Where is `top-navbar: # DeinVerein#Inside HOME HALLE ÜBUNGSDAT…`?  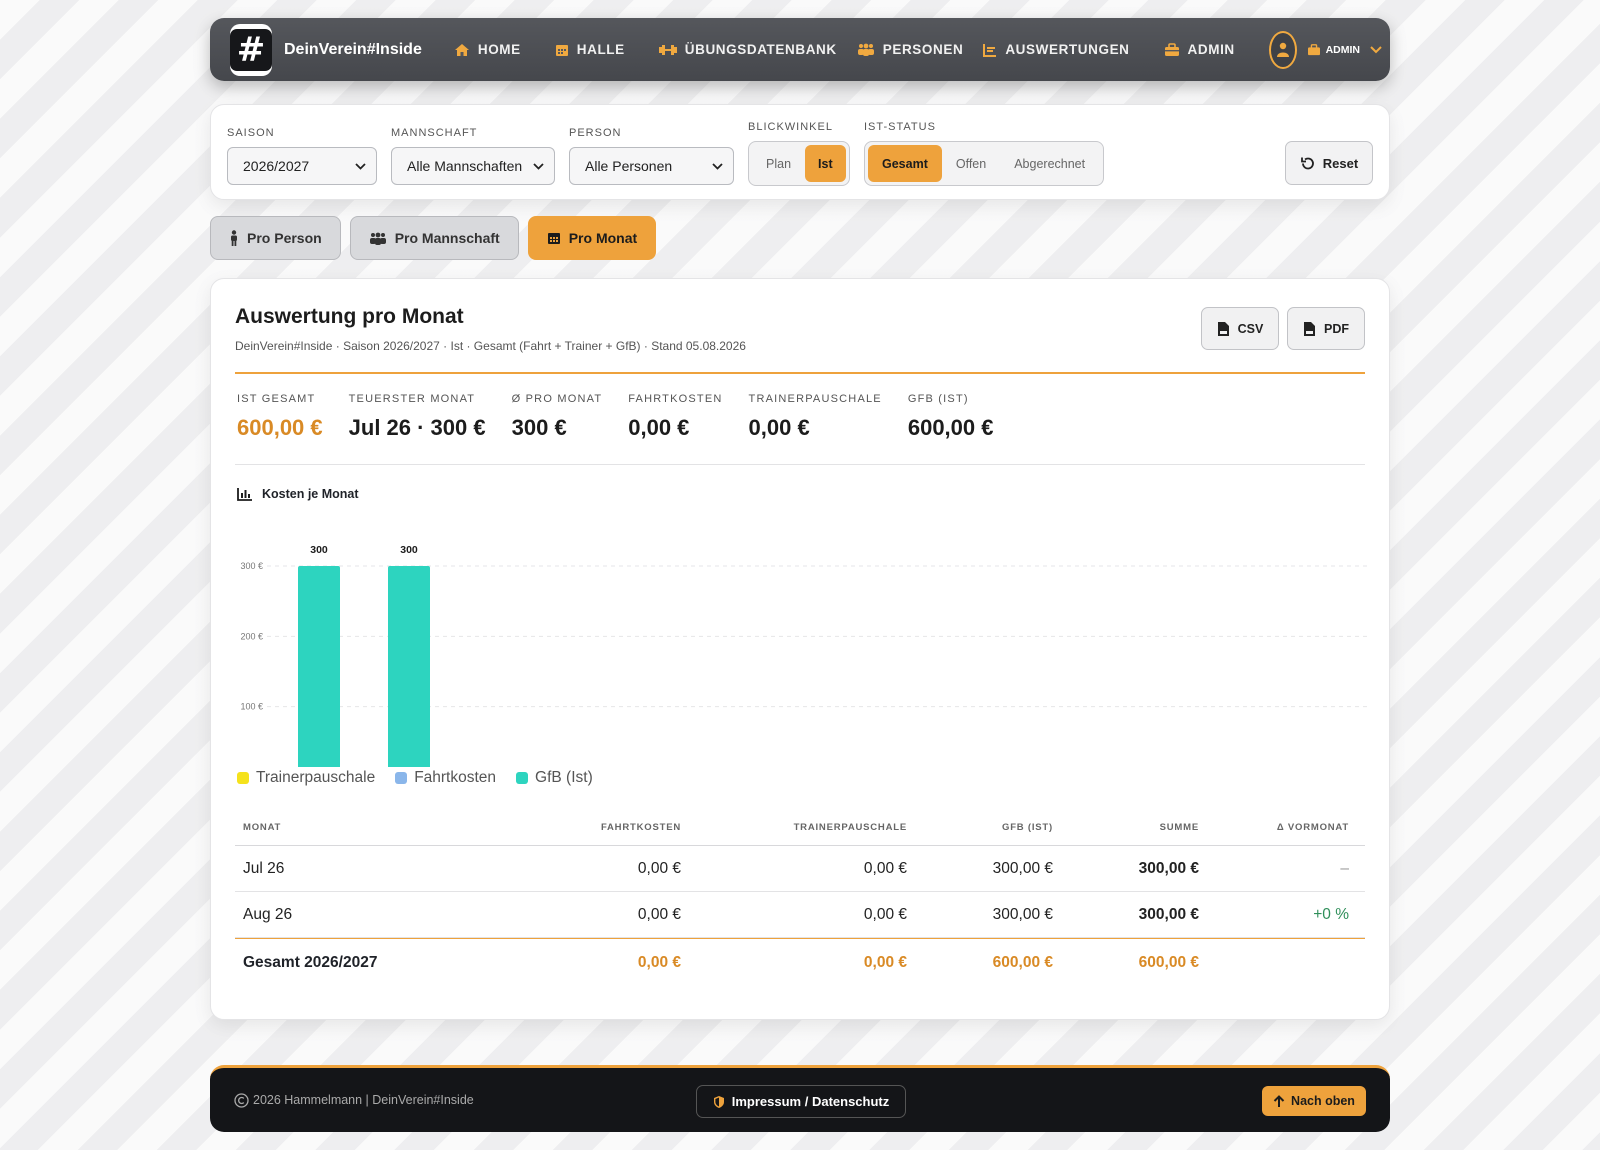 top-navbar: # DeinVerein#Inside HOME HALLE ÜBUNGSDAT… is located at coordinates (800, 49).